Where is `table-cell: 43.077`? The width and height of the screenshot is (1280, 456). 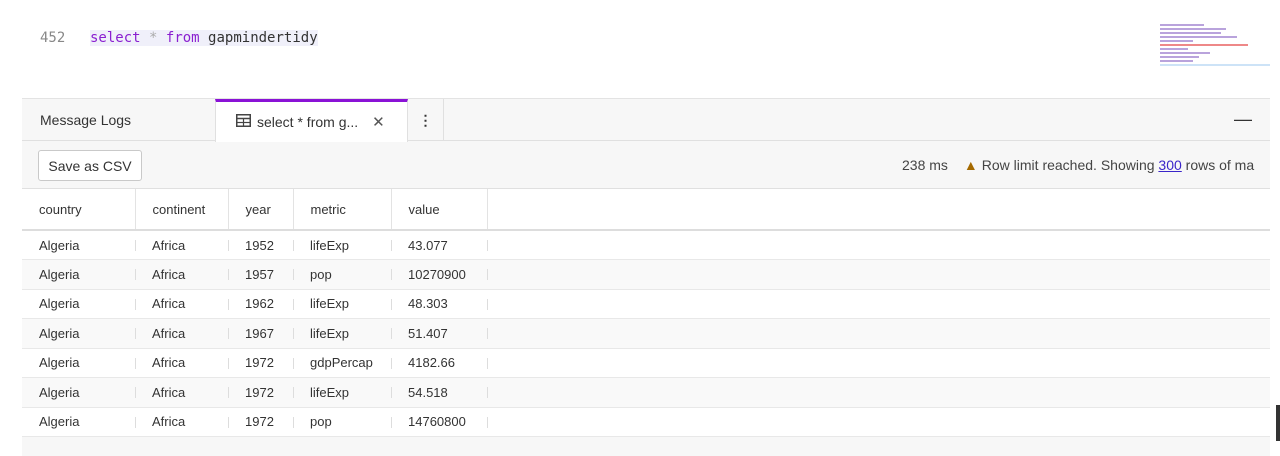
table-cell: 43.077 is located at coordinates (439, 245).